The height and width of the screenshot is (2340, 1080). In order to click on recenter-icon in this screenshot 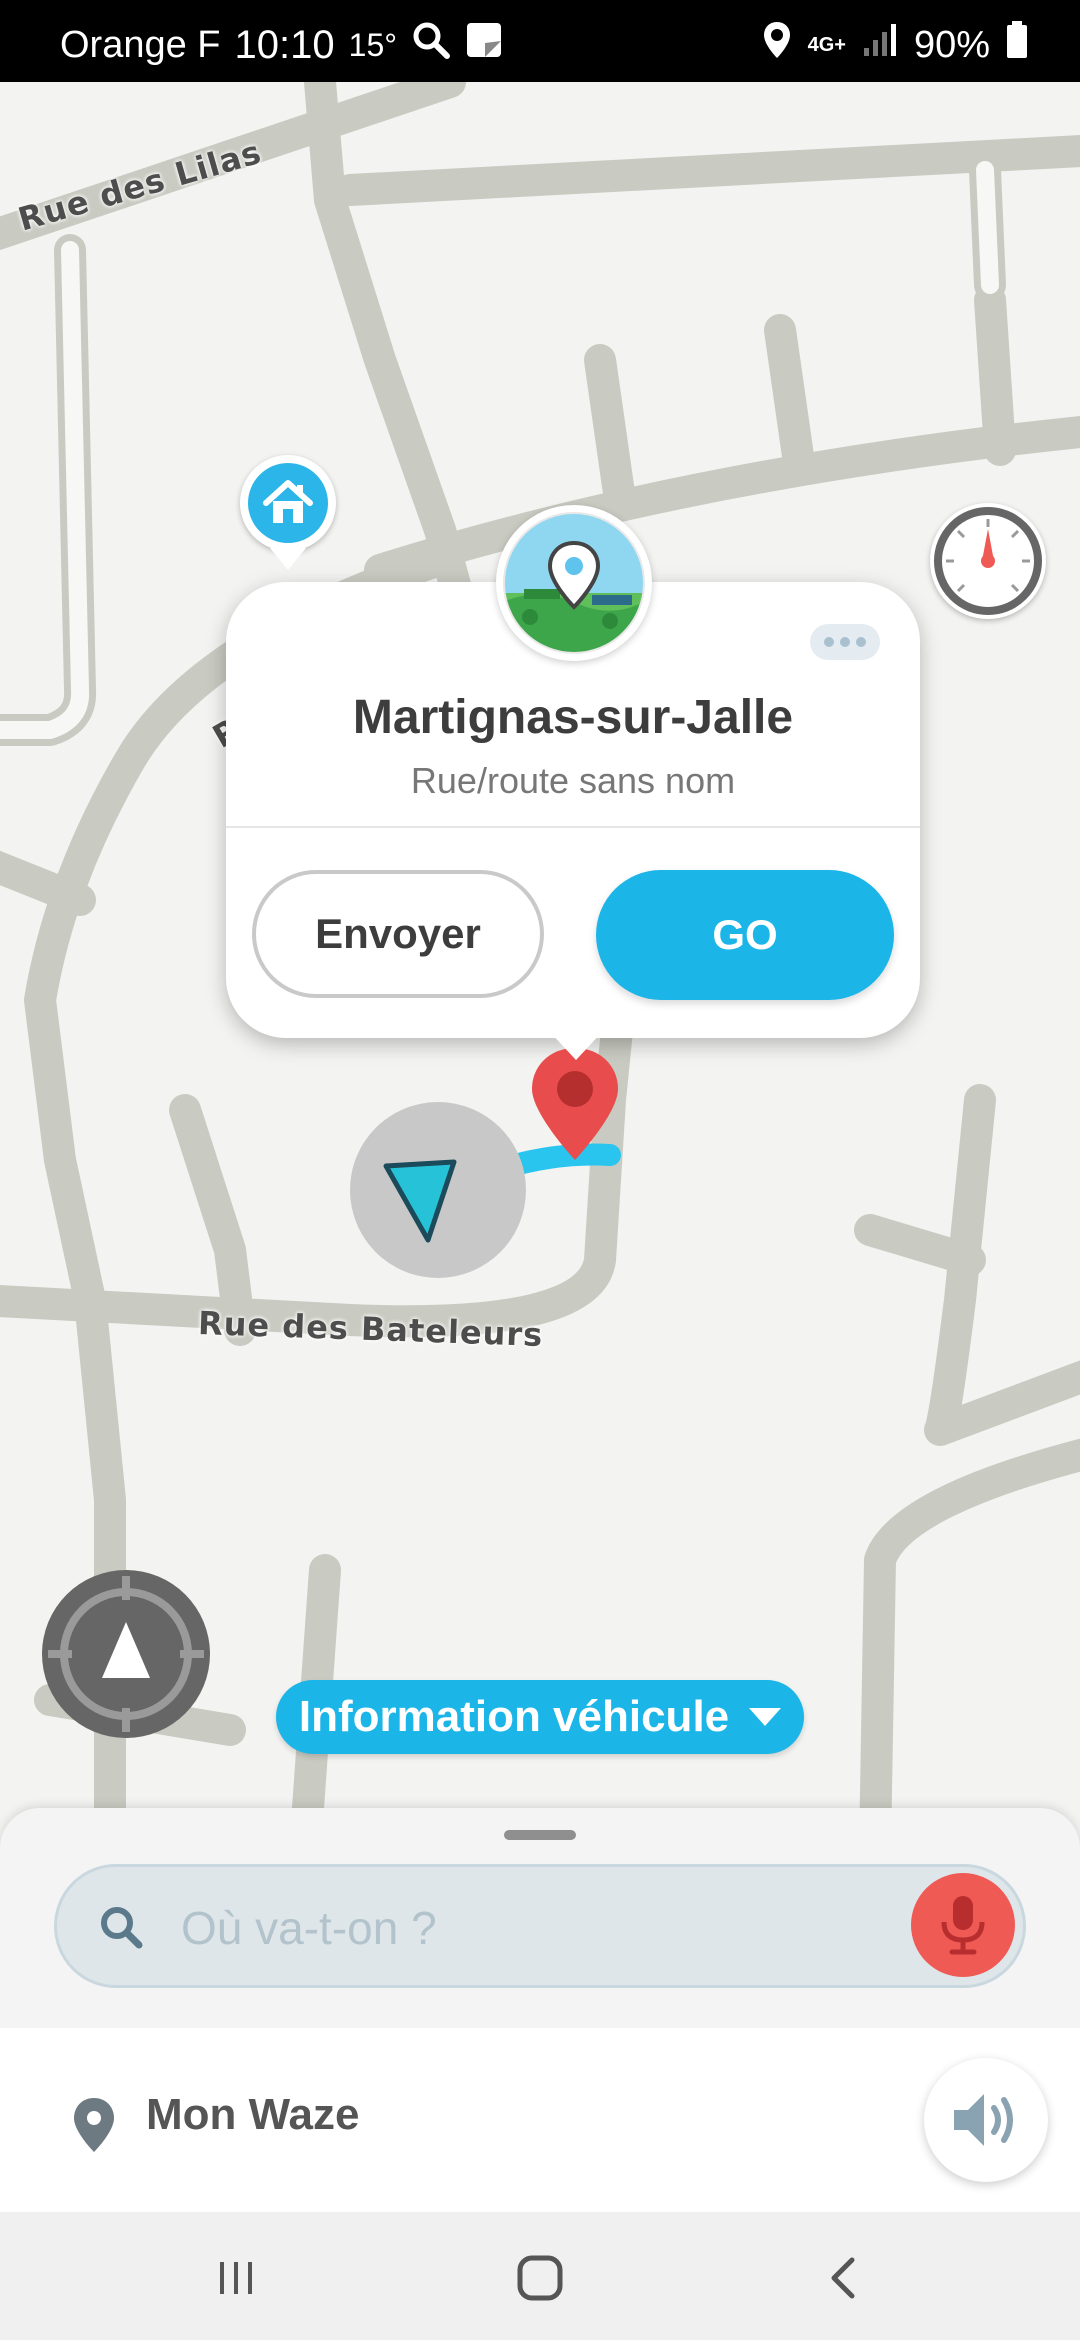, I will do `click(126, 1654)`.